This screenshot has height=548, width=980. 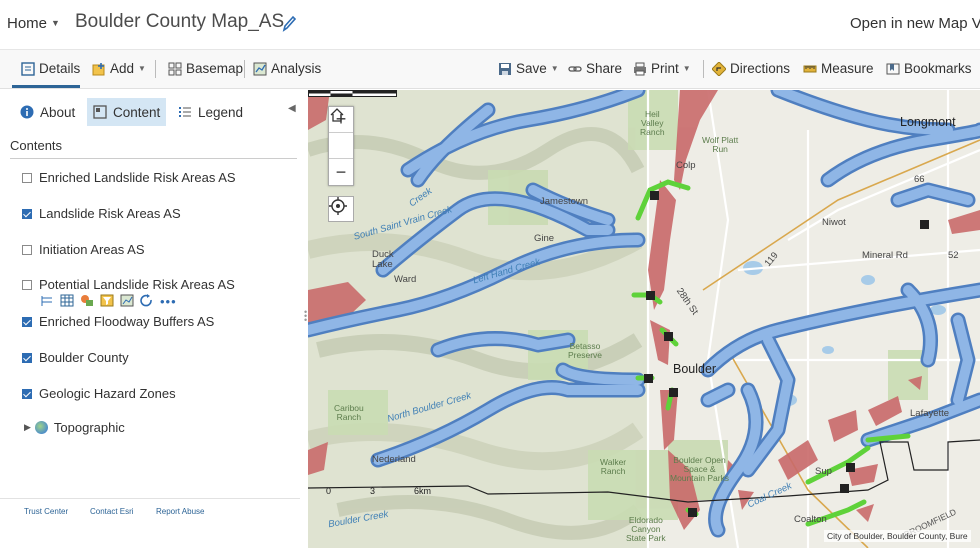 What do you see at coordinates (221, 112) in the screenshot?
I see `tab-legend-label: Legend` at bounding box center [221, 112].